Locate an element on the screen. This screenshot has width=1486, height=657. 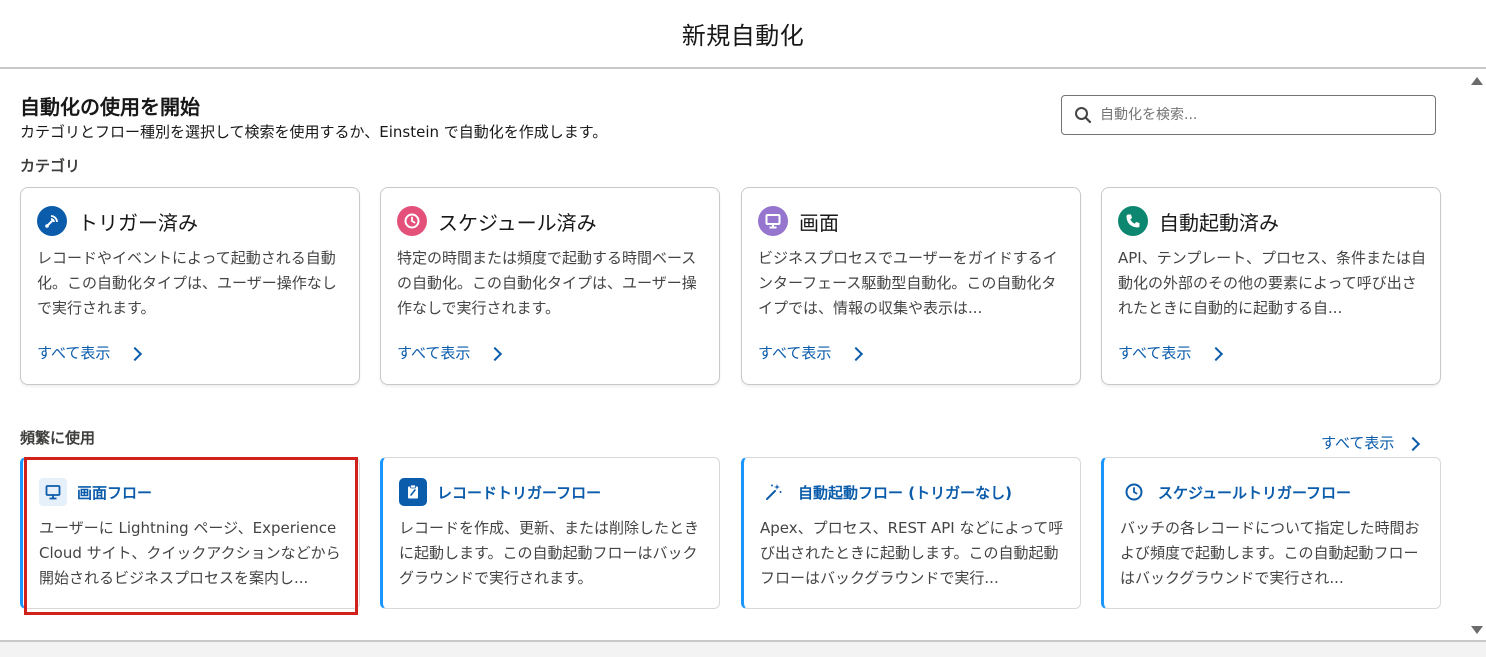
category-title: 自動起動済み is located at coordinates (1219, 222).